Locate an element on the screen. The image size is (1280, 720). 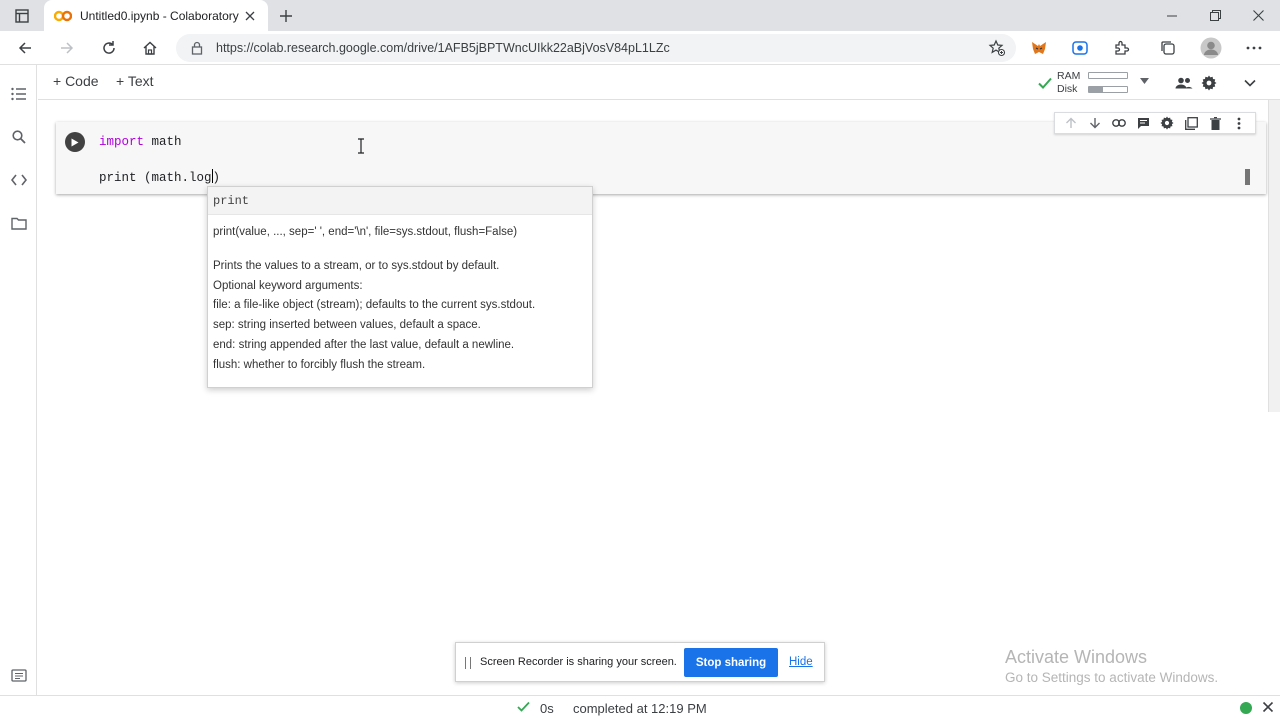
code-line-1: import math is located at coordinates (140, 142).